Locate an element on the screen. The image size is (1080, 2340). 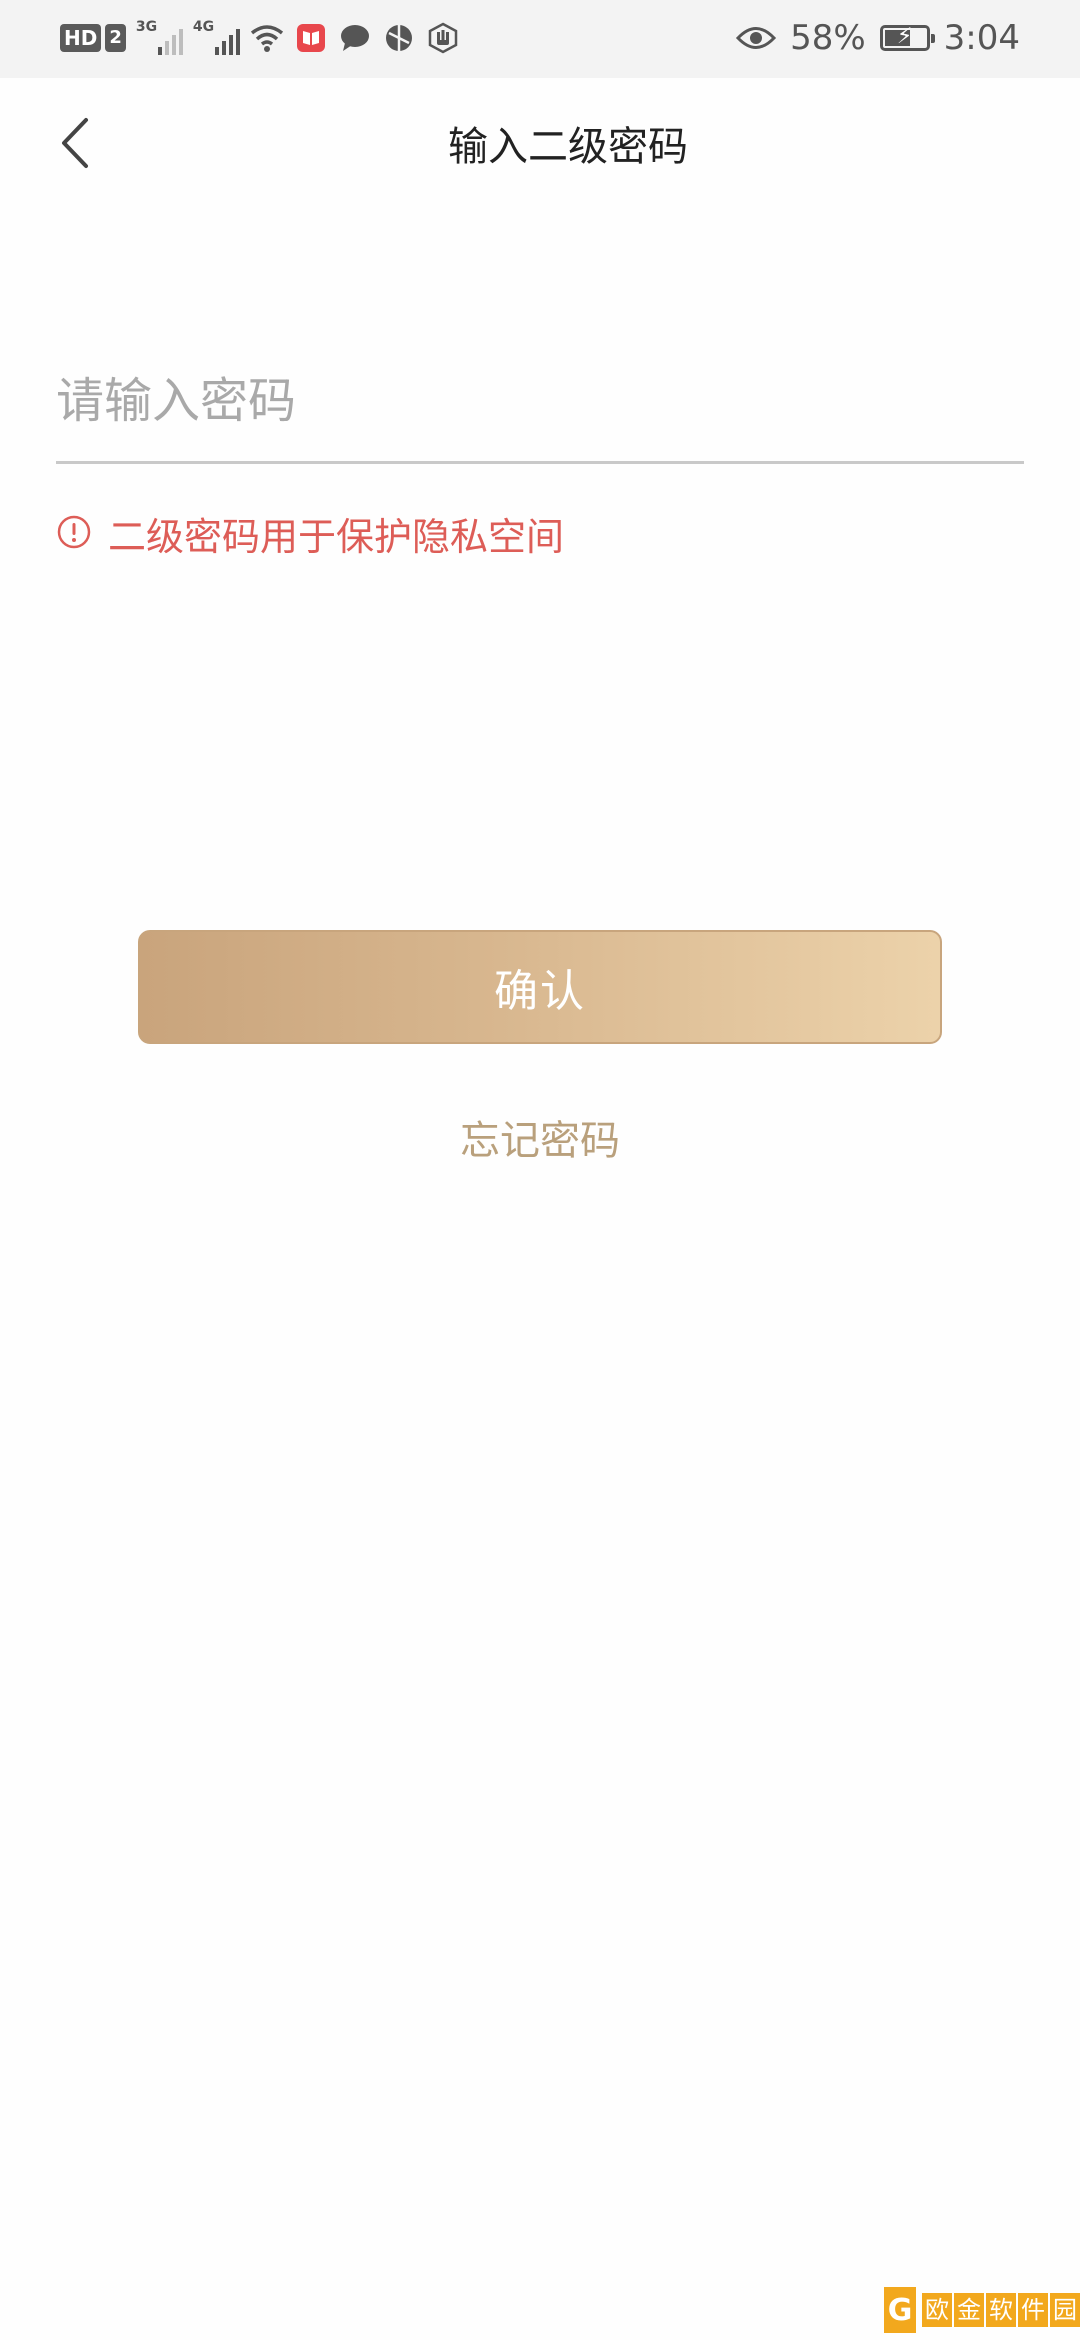
status-bar: HD 2 3G 4G 58% ⚡ 3:04 is located at coordinates (540, 39).